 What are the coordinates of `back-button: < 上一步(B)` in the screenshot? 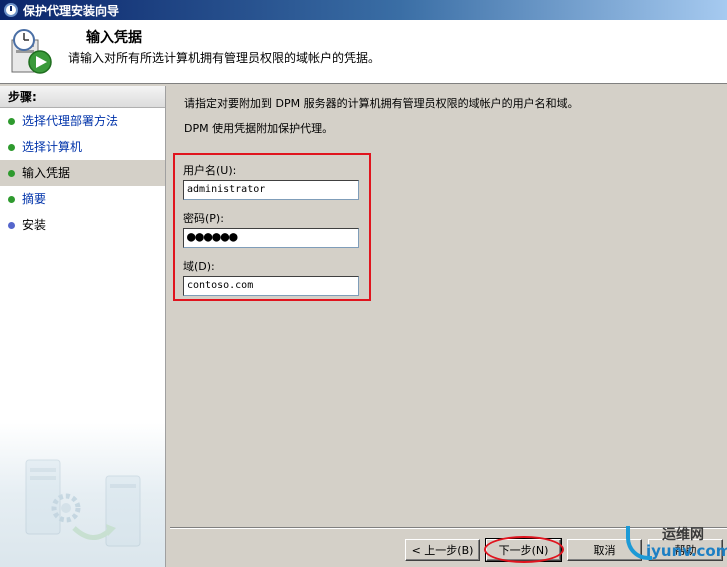 It's located at (442, 550).